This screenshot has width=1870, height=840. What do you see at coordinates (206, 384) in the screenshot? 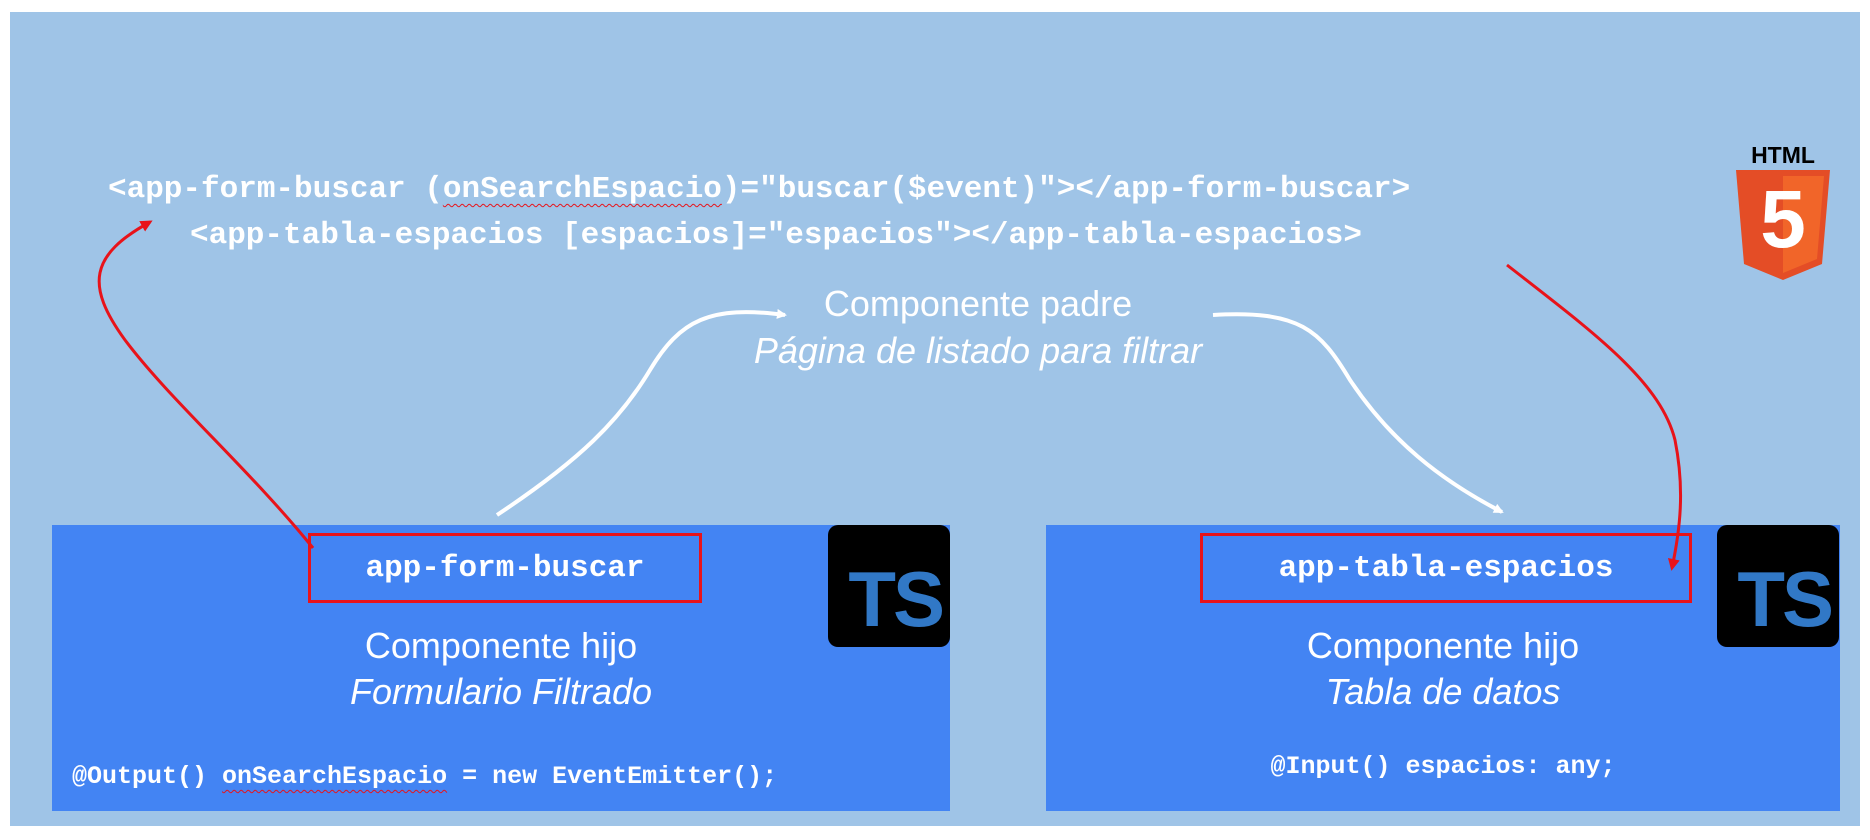
I see `red-arrow-output-to-parent` at bounding box center [206, 384].